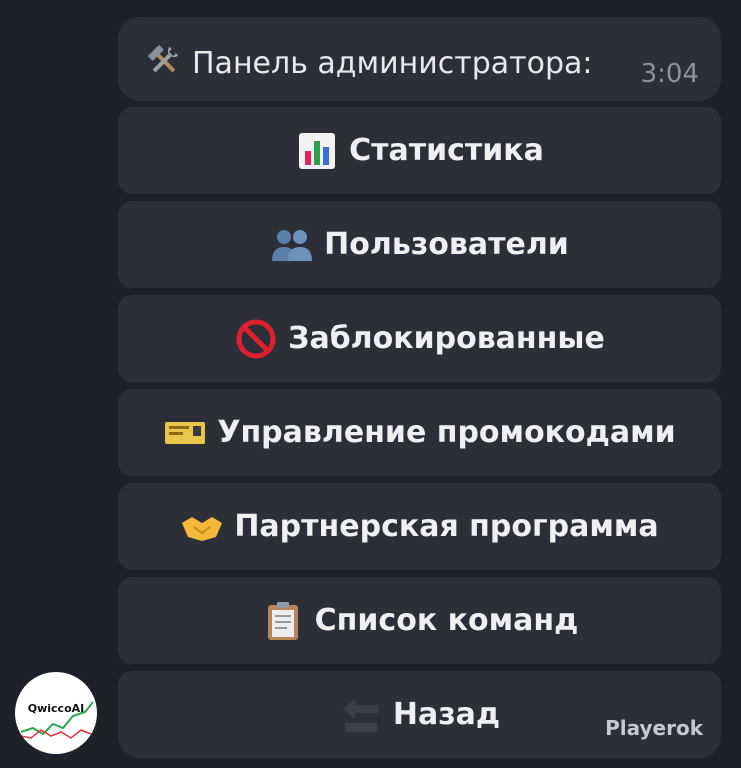 This screenshot has width=741, height=768. Describe the element at coordinates (361, 715) in the screenshot. I see `back-arrow-icon` at that location.